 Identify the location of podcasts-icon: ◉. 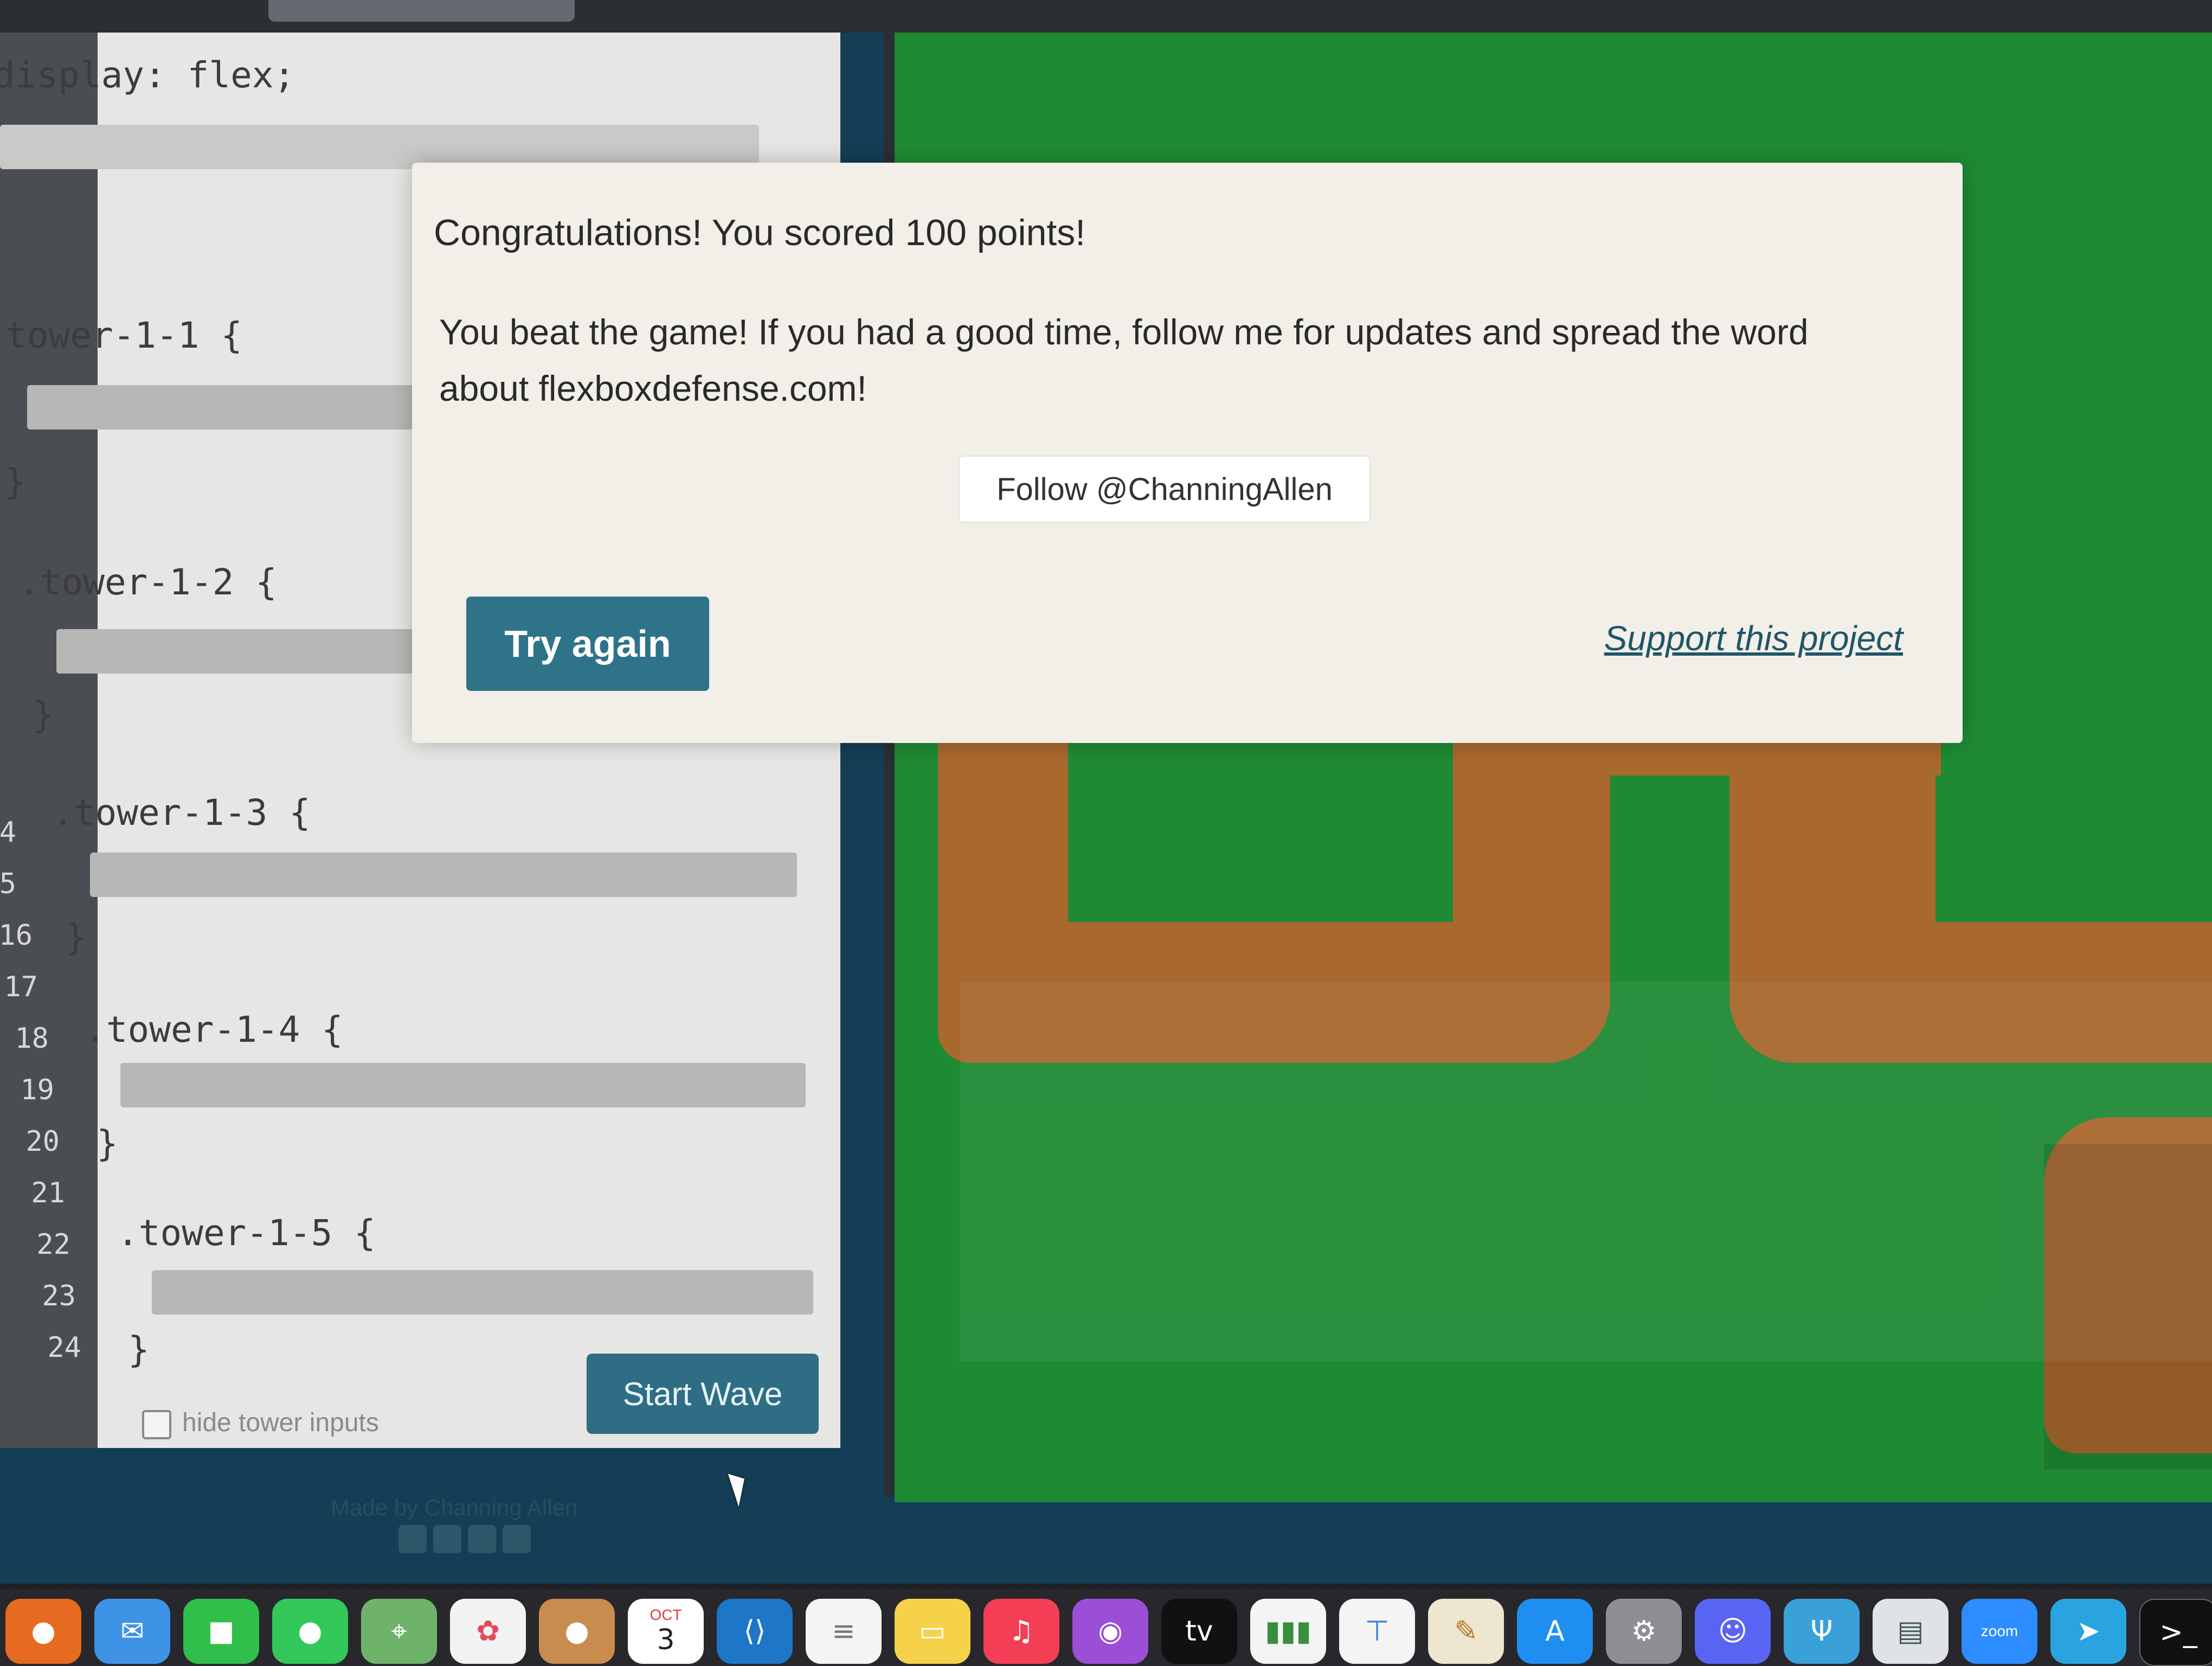
(1110, 1631).